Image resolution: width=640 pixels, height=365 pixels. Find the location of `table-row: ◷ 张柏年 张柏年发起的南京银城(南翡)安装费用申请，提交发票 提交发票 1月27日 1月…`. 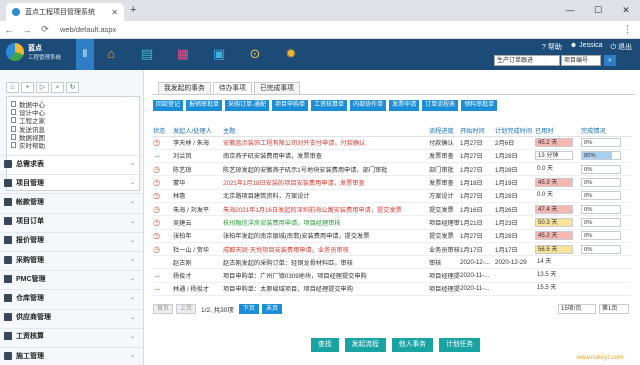

table-row: ◷ 张柏年 张柏年发起的南京银城(南翡)安装费用申请，提交发票 提交发票 1月27日 1月… is located at coordinates (392, 236).